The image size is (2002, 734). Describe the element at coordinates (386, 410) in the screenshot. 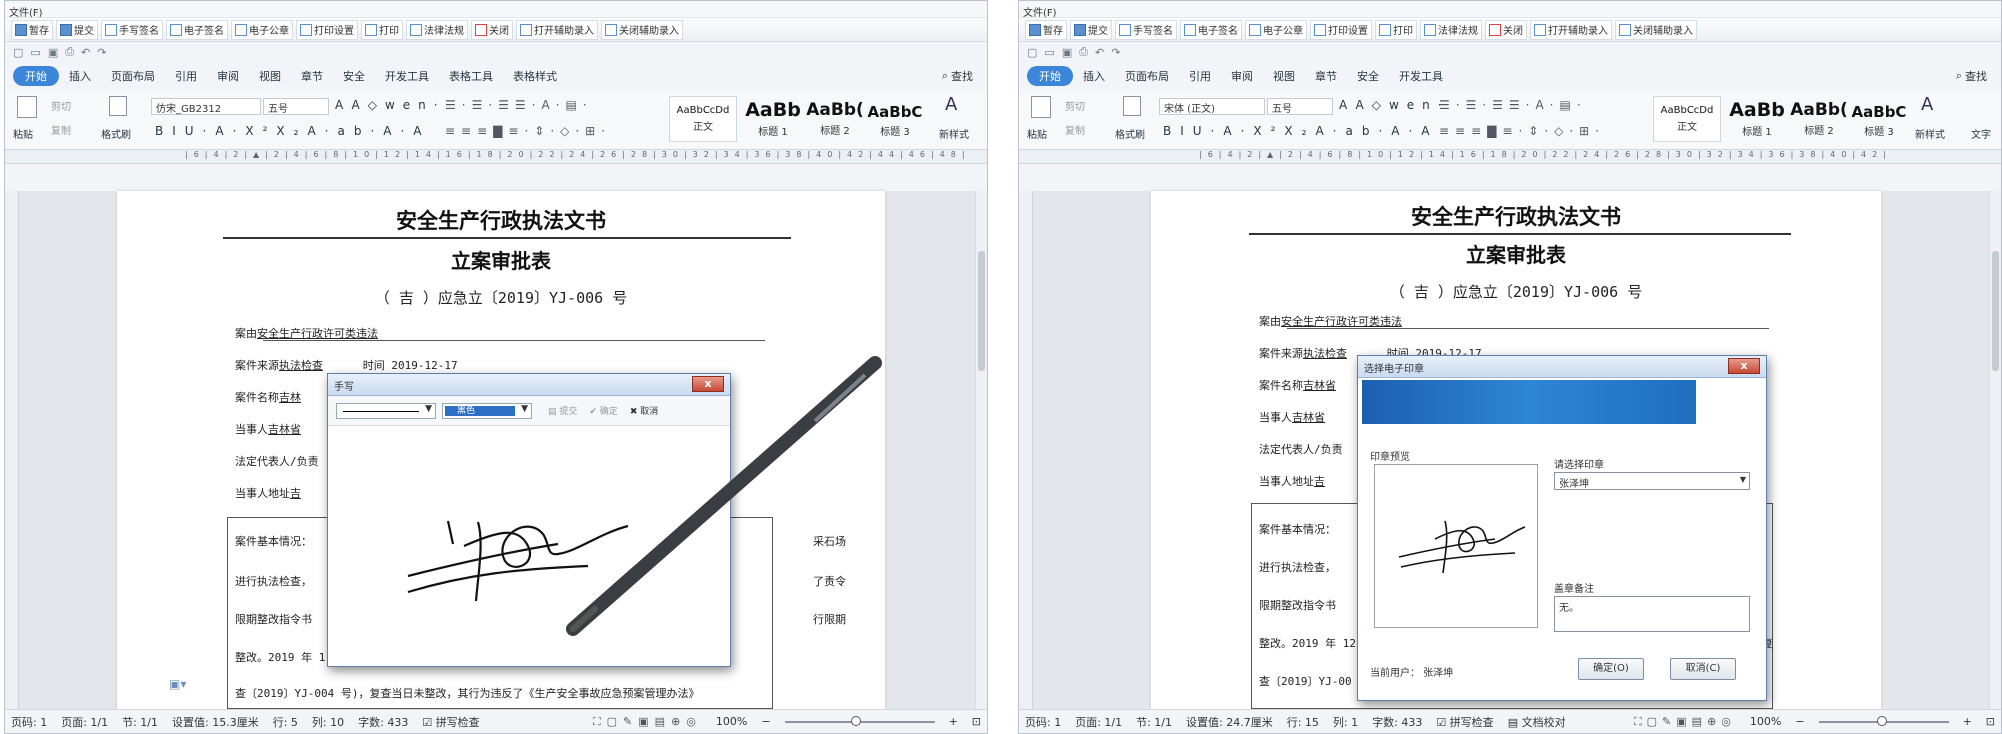

I see `pen-width-select: ▼` at that location.